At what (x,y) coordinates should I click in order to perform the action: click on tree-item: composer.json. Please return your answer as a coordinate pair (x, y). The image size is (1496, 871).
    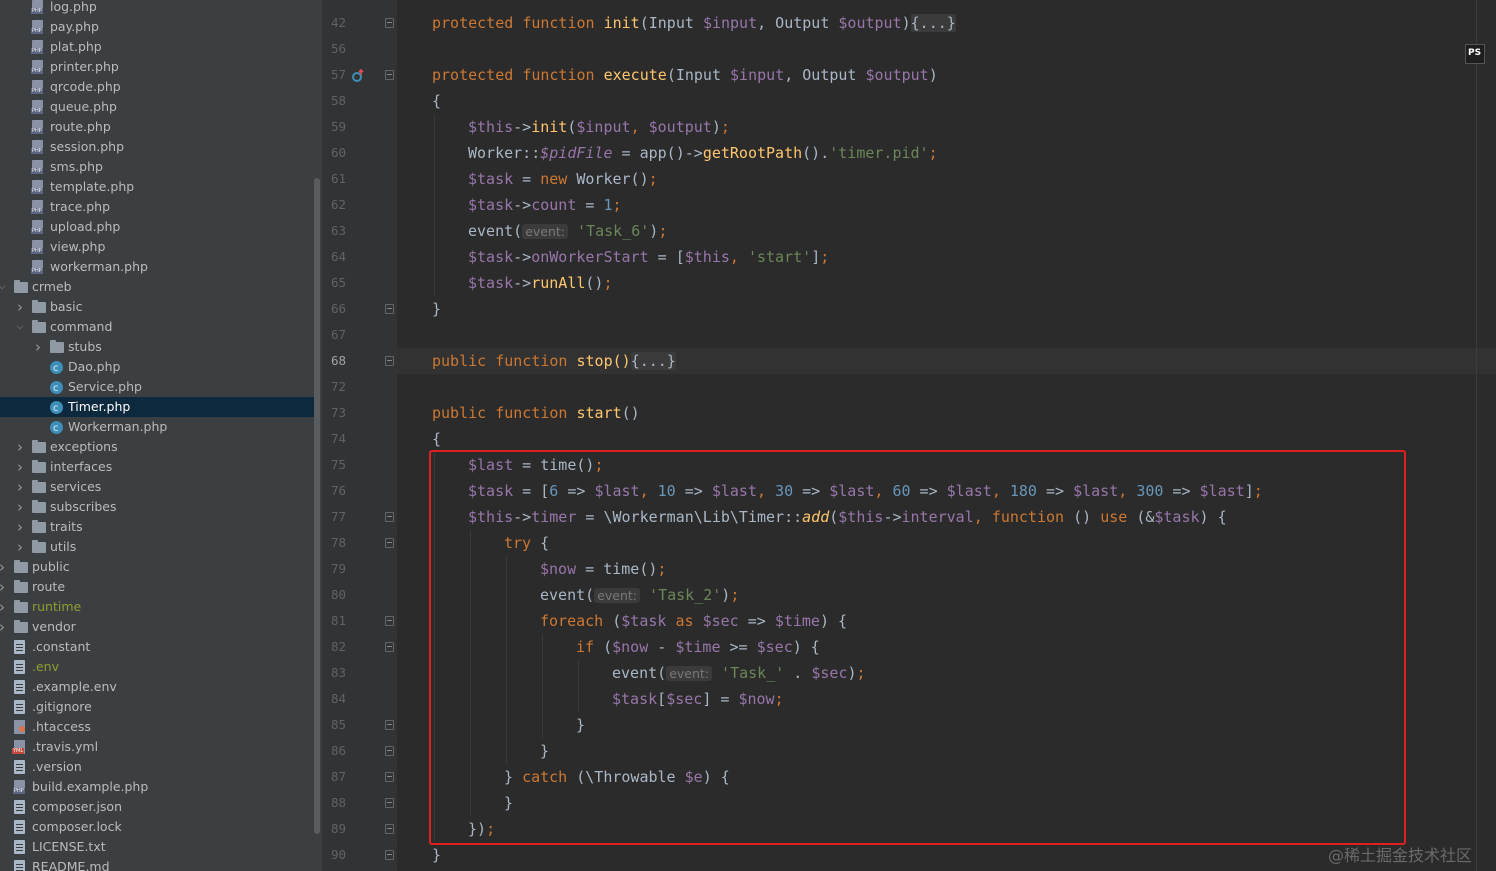
    Looking at the image, I should click on (157, 807).